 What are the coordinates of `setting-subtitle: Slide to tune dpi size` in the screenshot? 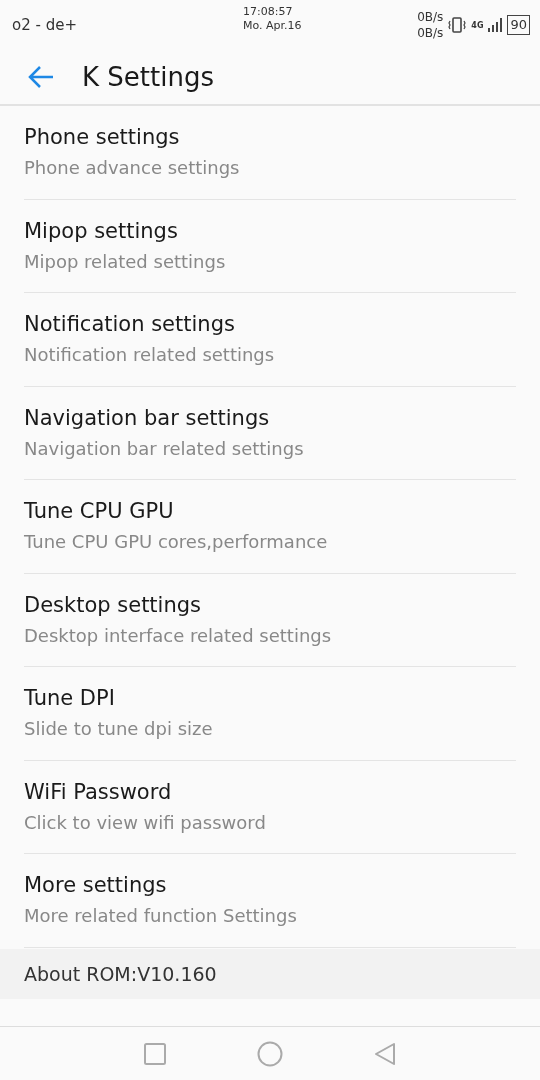 It's located at (119, 729).